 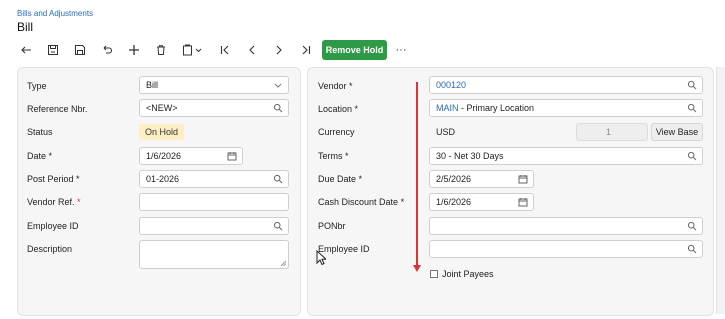 I want to click on previous-record-icon, so click(x=252, y=50).